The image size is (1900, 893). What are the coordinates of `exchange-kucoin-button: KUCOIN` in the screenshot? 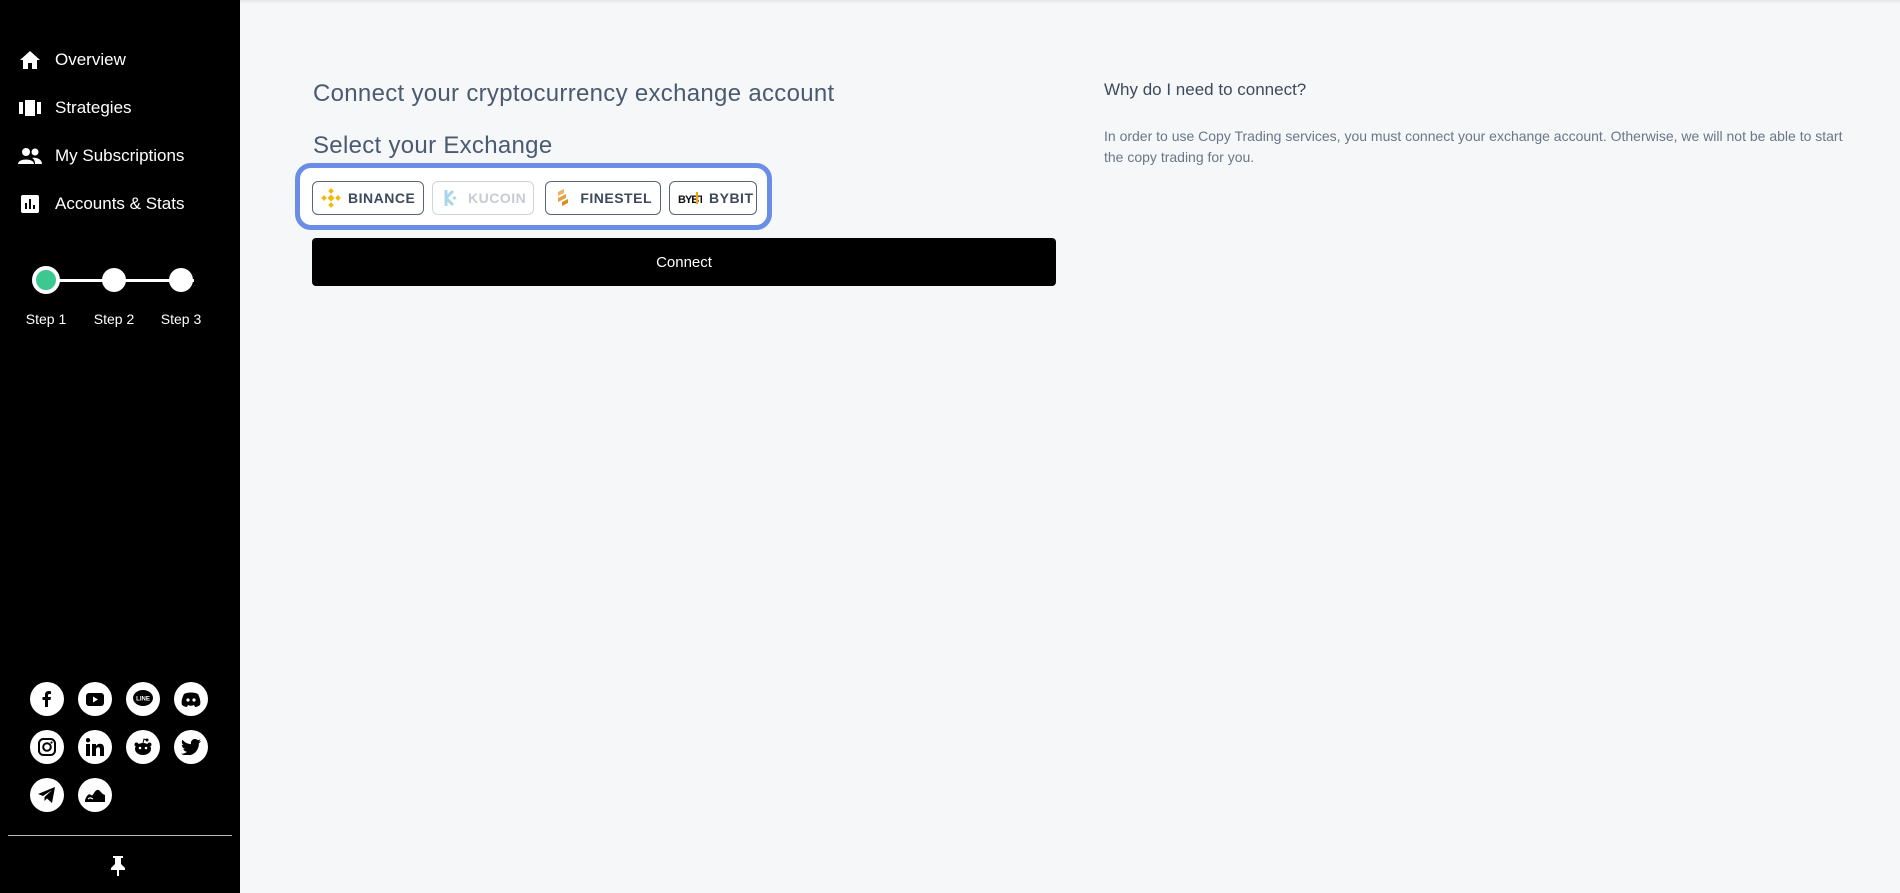 It's located at (483, 198).